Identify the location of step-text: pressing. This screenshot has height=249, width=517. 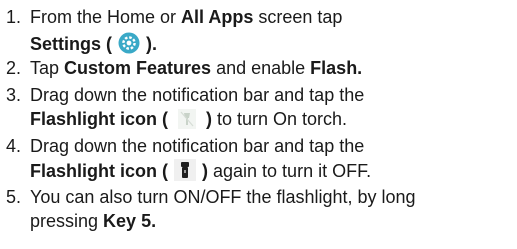
(67, 221).